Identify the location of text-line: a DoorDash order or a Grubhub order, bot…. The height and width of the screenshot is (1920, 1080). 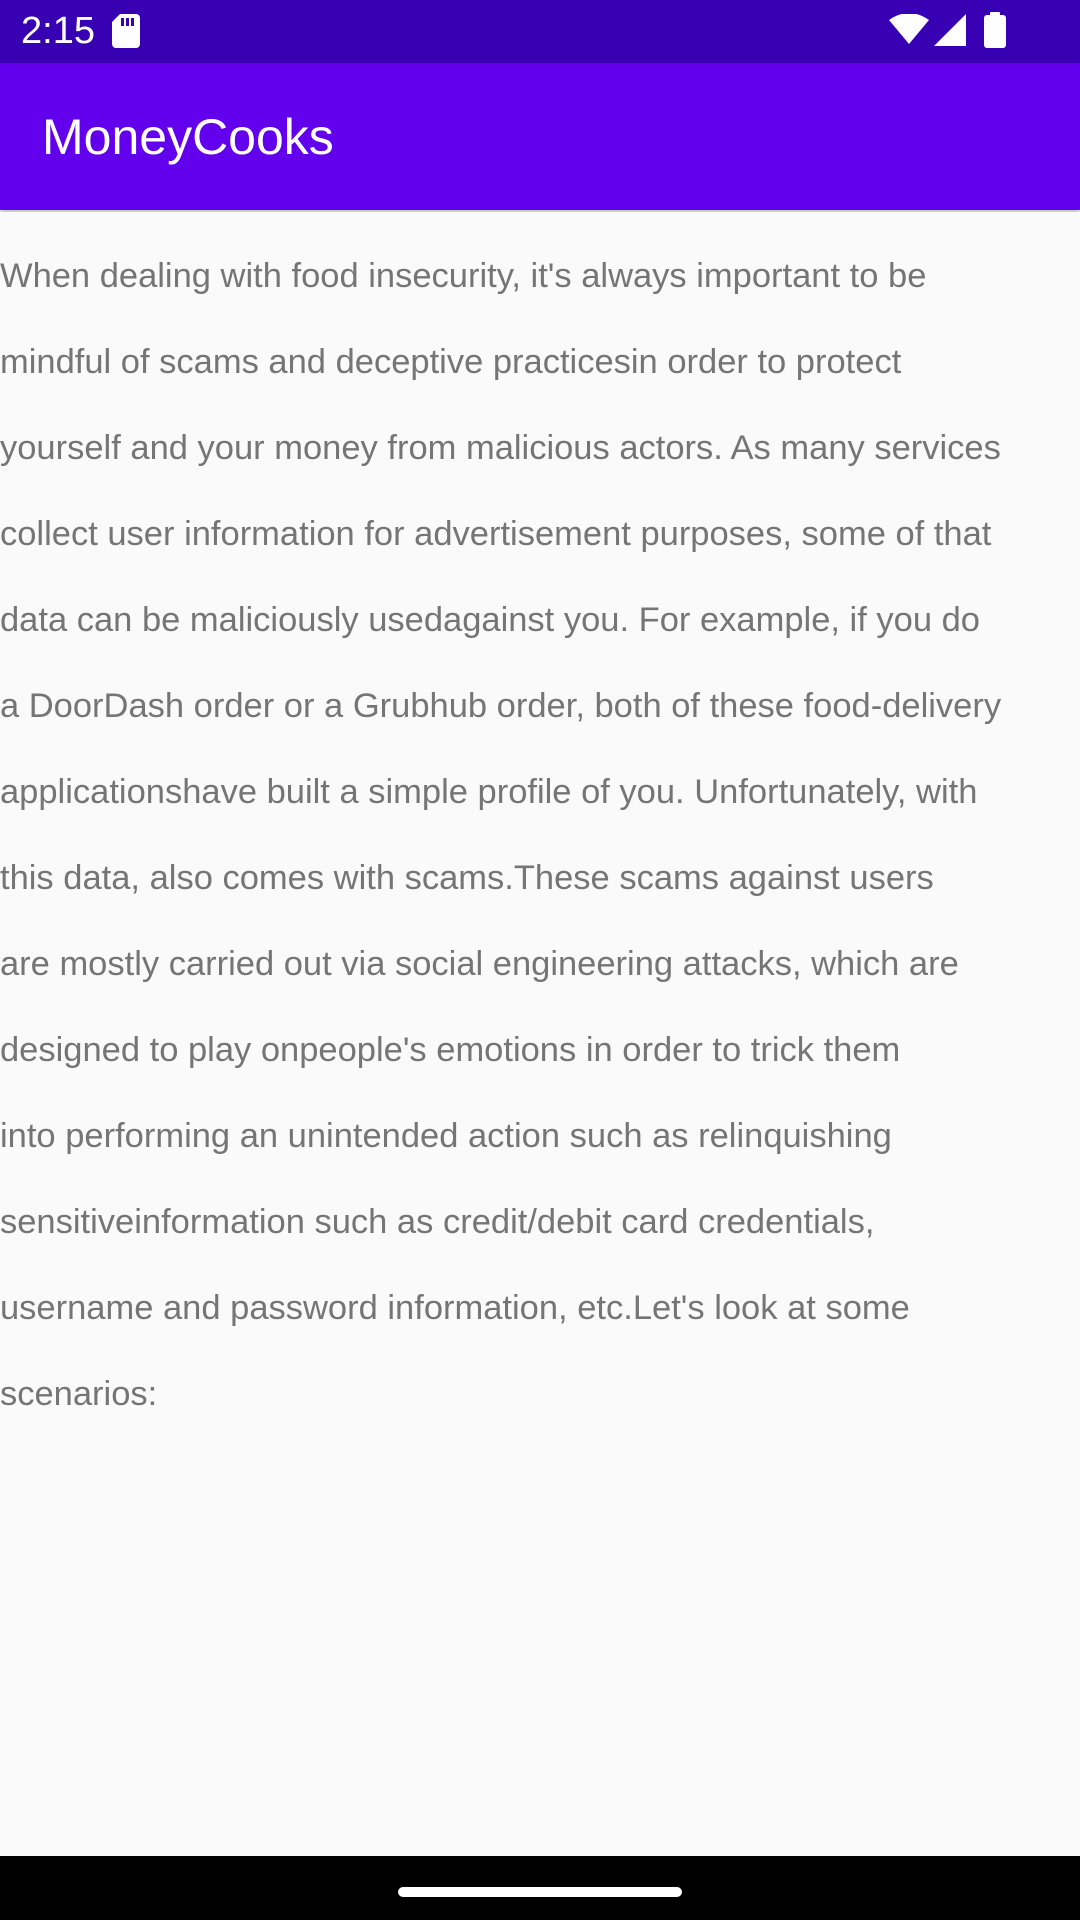
(501, 706).